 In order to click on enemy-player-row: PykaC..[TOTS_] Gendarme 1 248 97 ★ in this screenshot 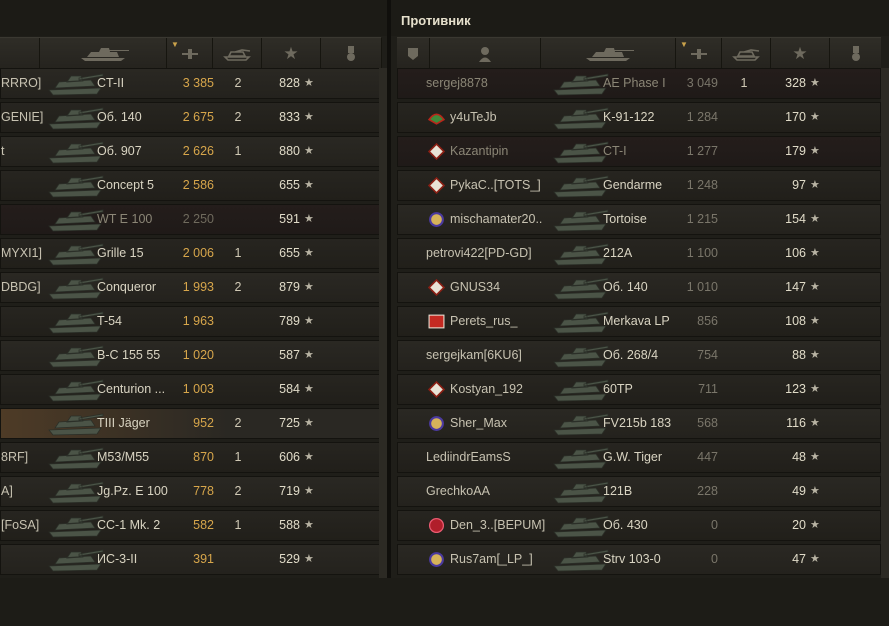, I will do `click(639, 185)`.